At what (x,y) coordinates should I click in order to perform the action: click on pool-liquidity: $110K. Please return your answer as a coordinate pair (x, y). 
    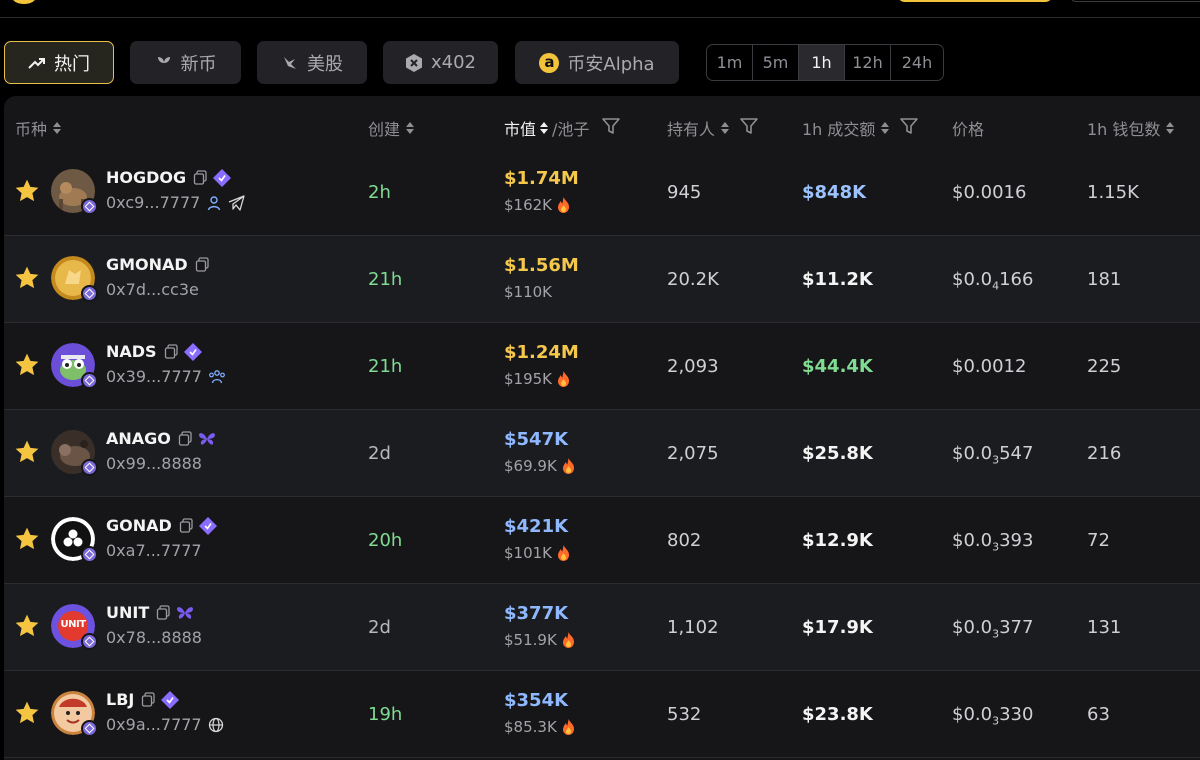
    Looking at the image, I should click on (528, 292).